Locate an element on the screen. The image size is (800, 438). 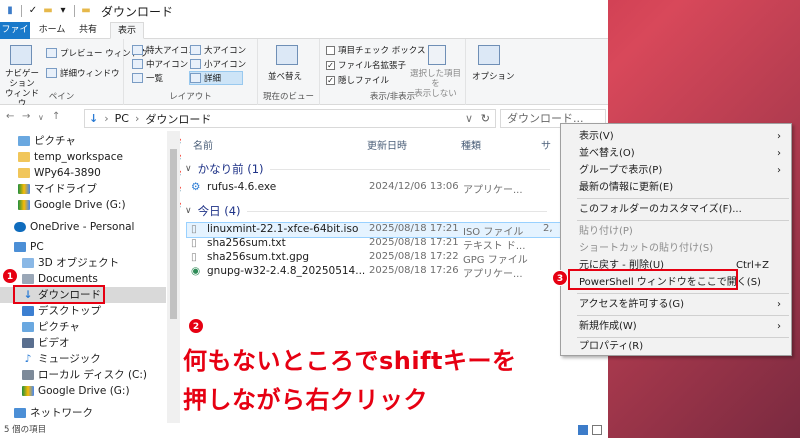
column-header-size: サ is located at coordinates (546, 144).